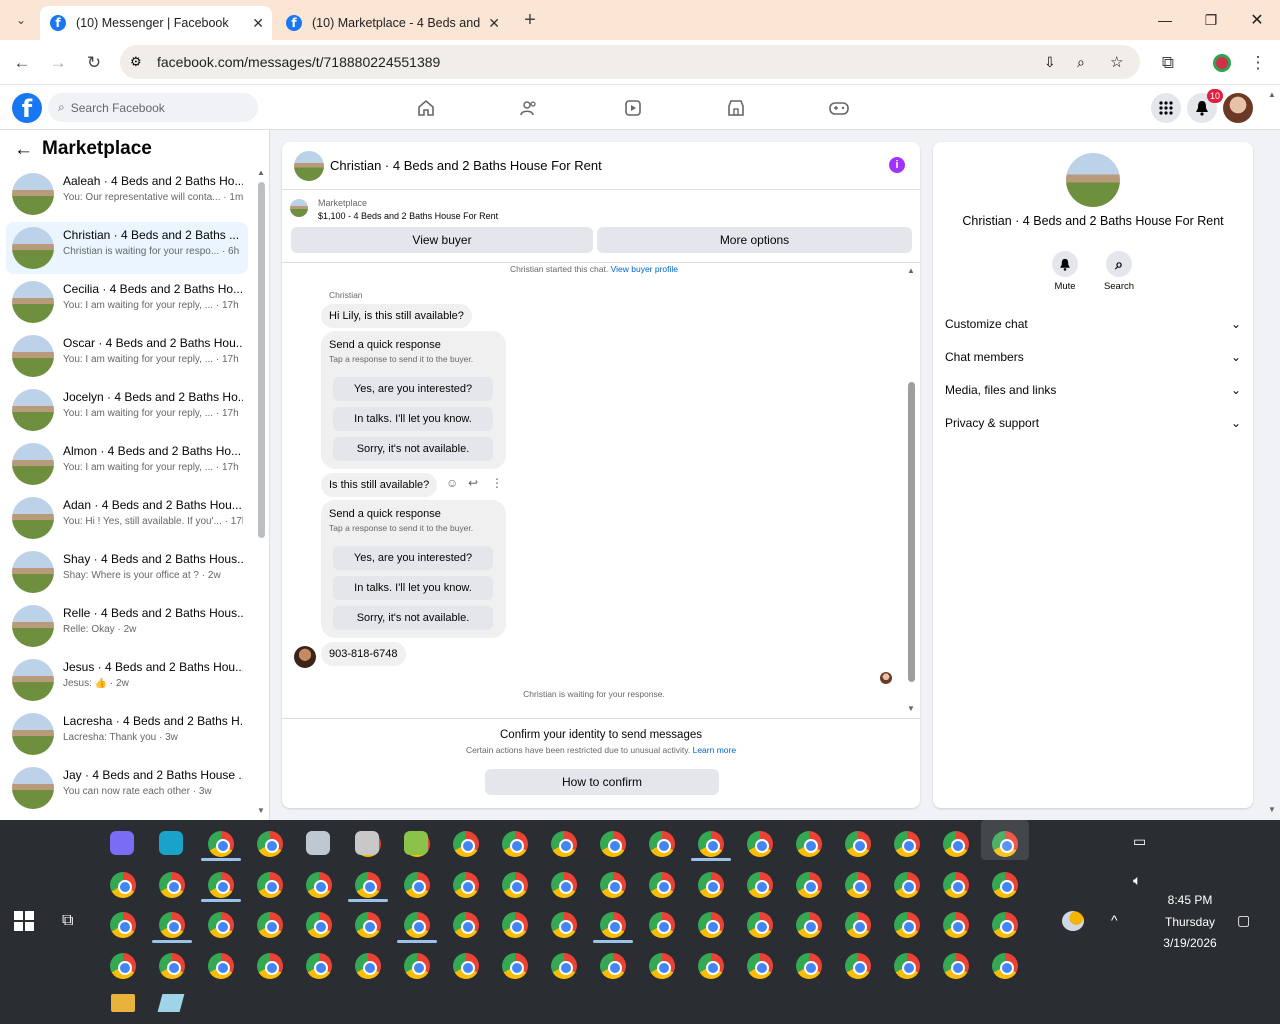  Describe the element at coordinates (1065, 264) in the screenshot. I see `mute-bell-icon` at that location.